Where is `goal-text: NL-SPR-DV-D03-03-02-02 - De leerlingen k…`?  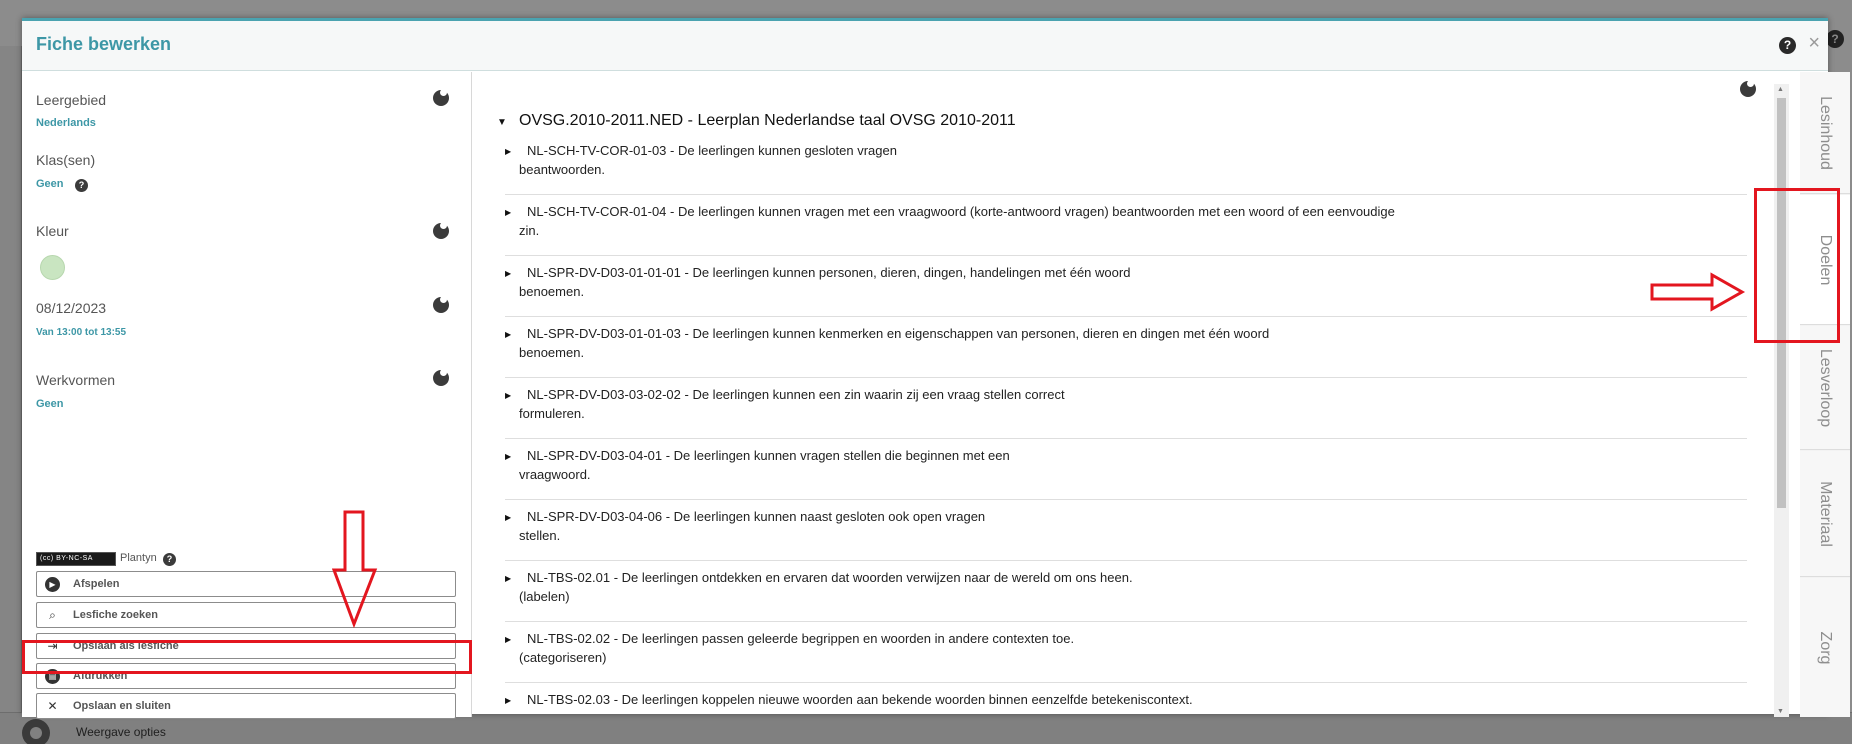 goal-text: NL-SPR-DV-D03-03-02-02 - De leerlingen k… is located at coordinates (796, 394).